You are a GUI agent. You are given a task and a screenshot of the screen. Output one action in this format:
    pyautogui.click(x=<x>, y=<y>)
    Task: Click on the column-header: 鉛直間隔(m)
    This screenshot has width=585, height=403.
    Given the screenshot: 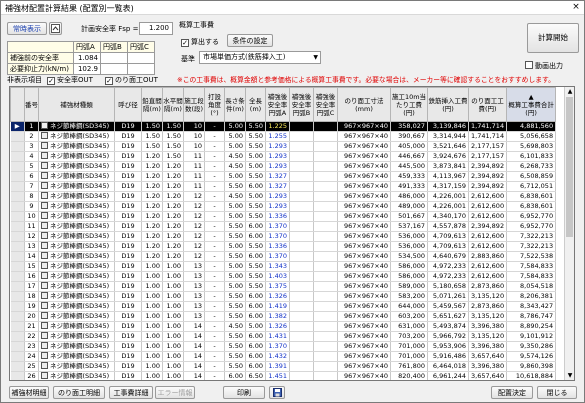 What is the action you would take?
    pyautogui.click(x=152, y=104)
    